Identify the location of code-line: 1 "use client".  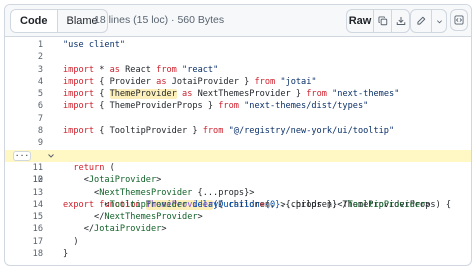
(238, 45).